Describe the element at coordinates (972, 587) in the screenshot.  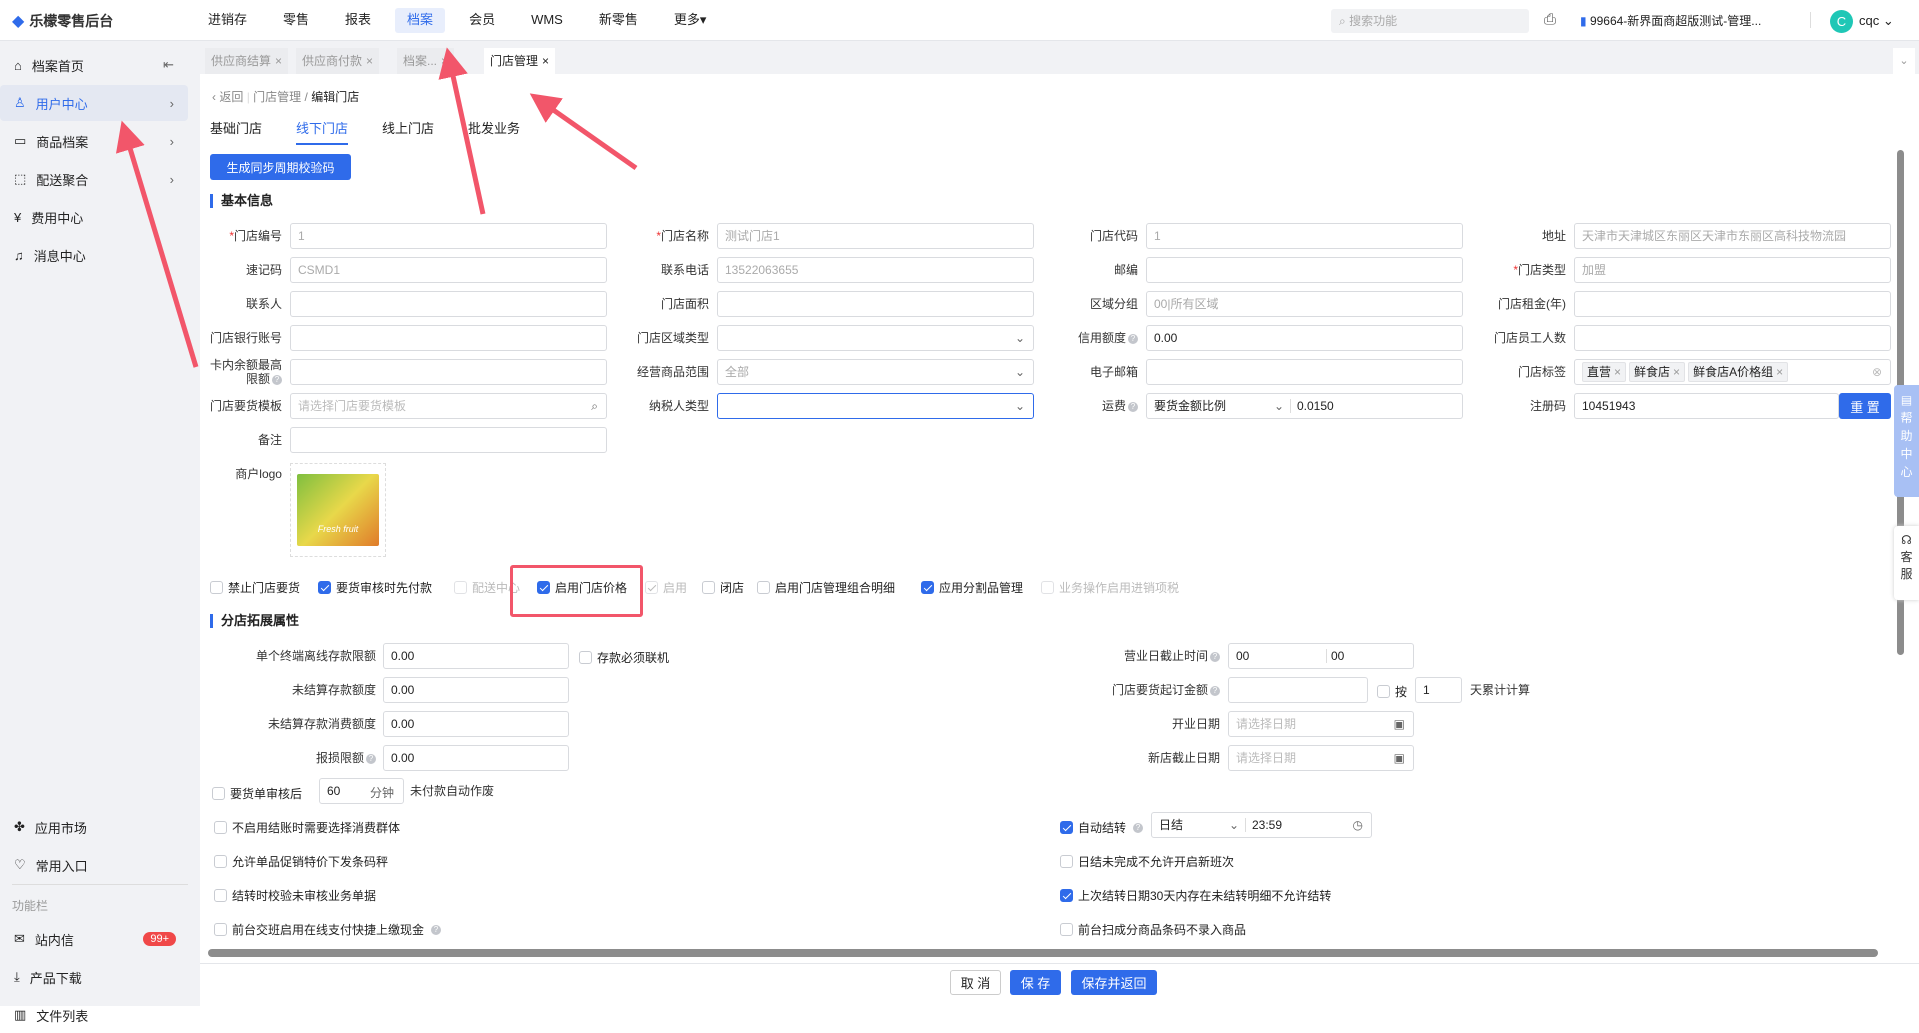
I see `option-checkbox: 应用分割品管理` at that location.